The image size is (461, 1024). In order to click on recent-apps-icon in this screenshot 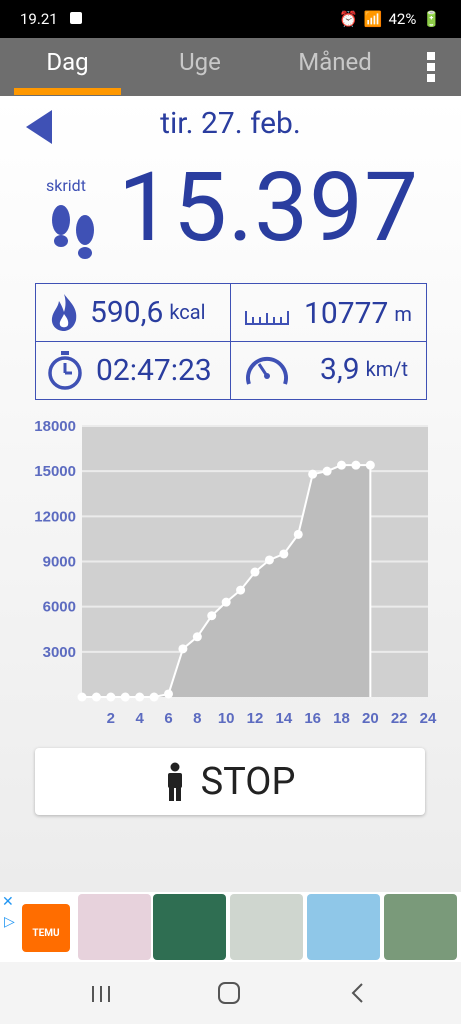, I will do `click(101, 994)`.